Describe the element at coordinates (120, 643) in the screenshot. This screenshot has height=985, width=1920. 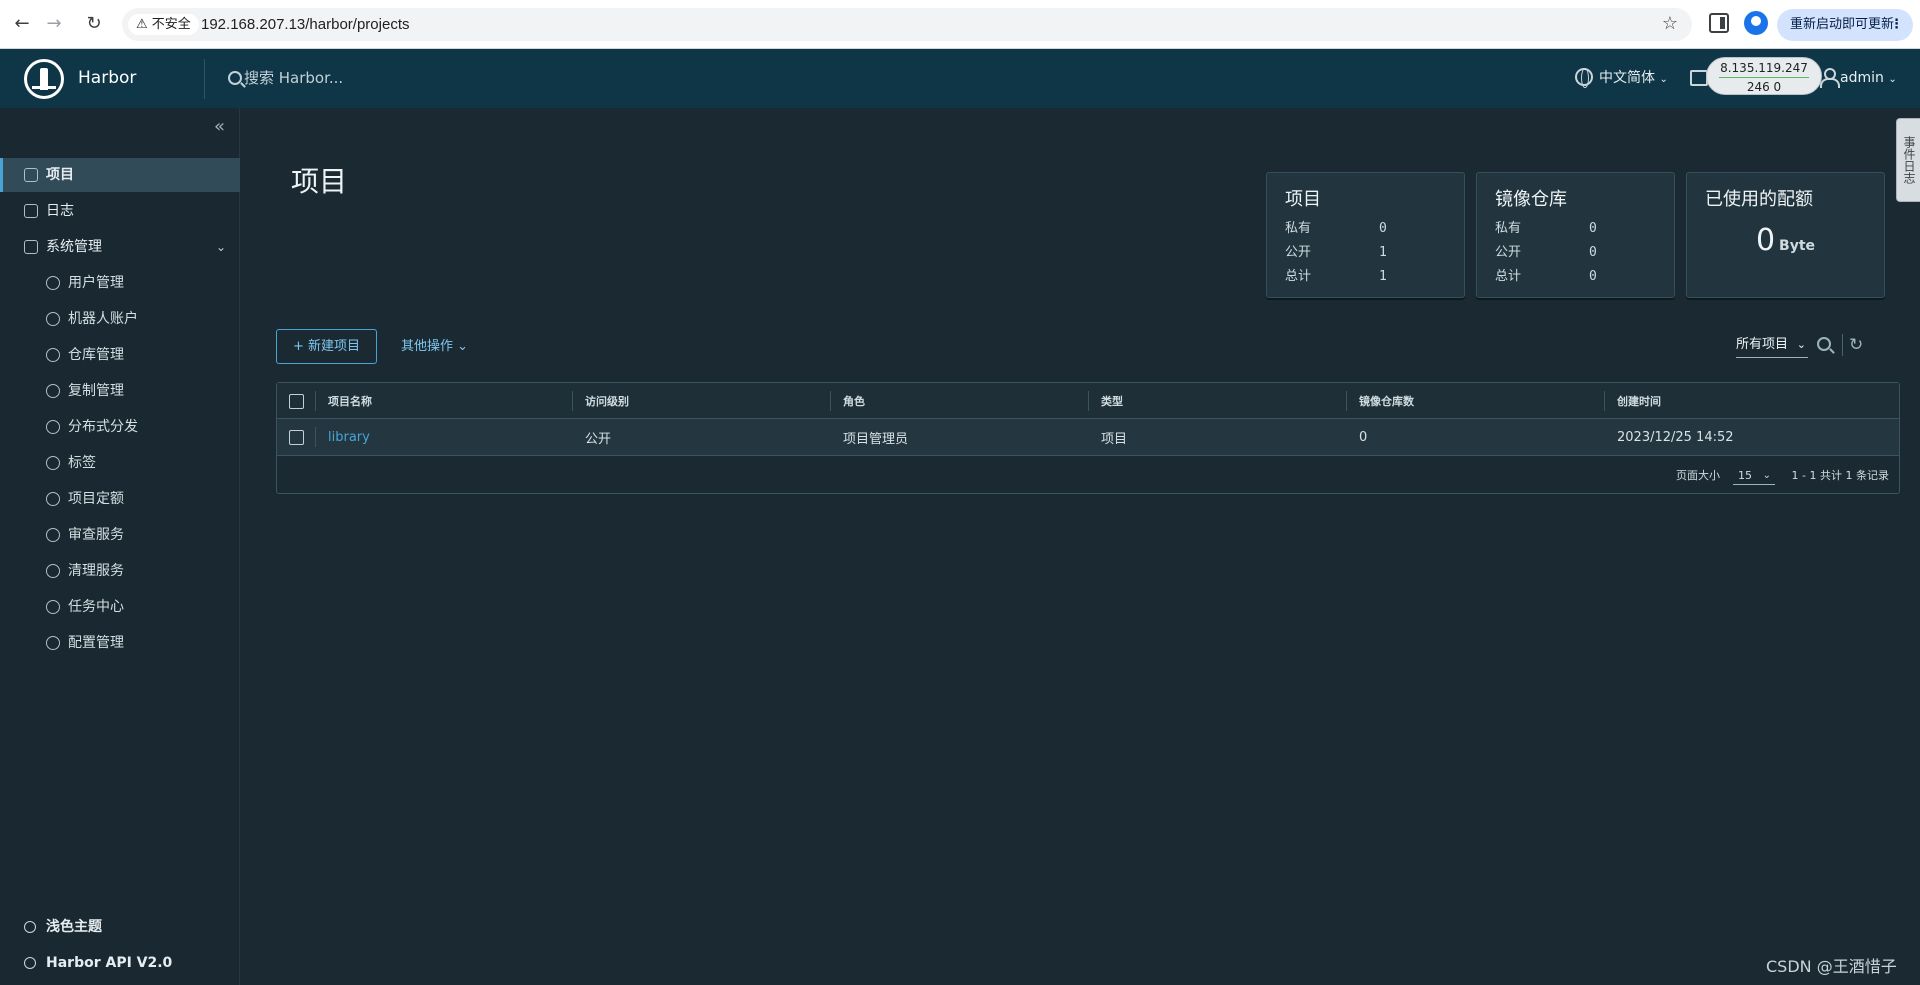
I see `sidebar-item-config: 配置管理` at that location.